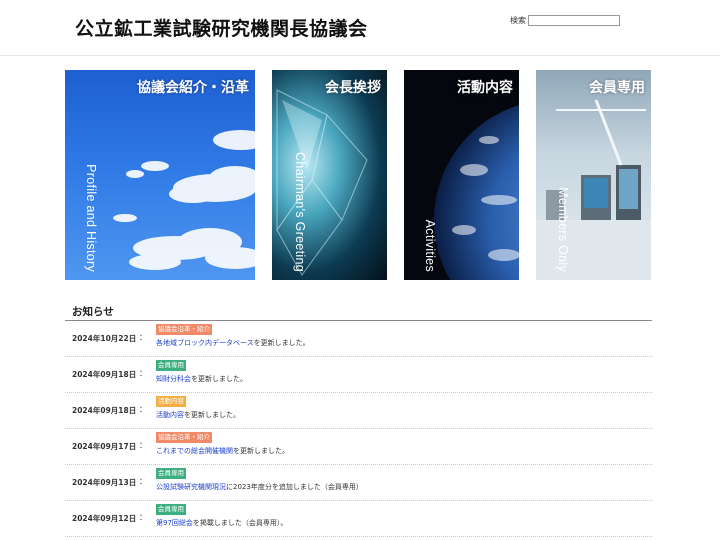 The width and height of the screenshot is (720, 540). Describe the element at coordinates (104, 338) in the screenshot. I see `news-date: 2024年10月22日` at that location.